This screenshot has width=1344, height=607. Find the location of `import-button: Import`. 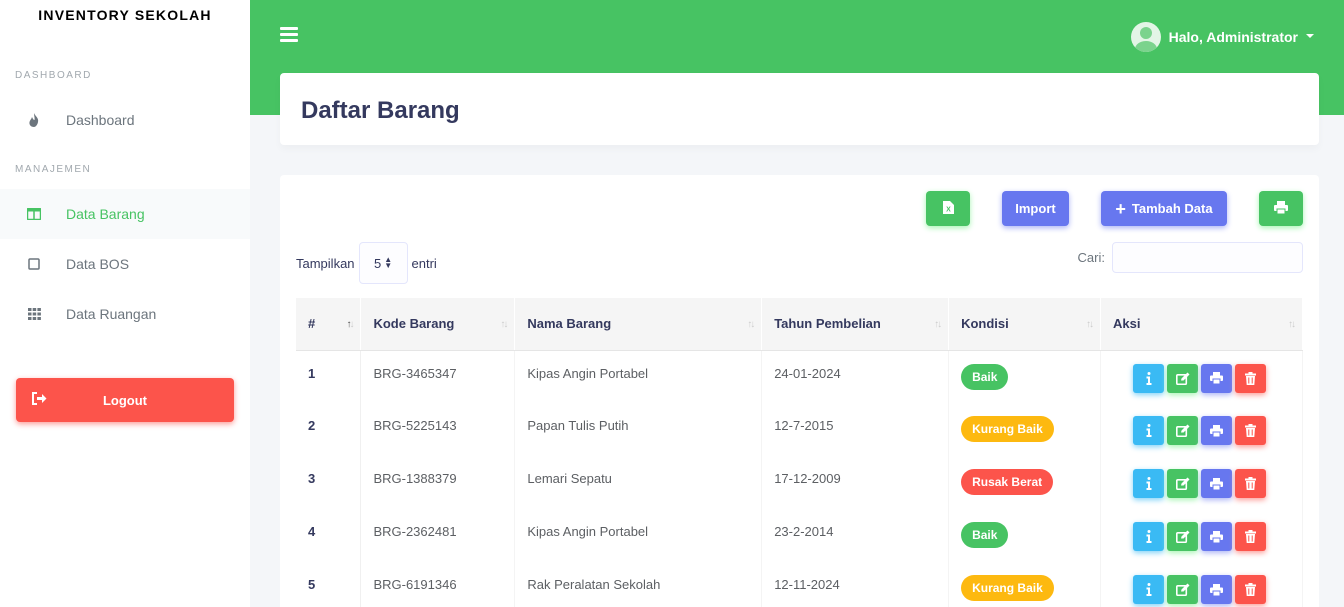

import-button: Import is located at coordinates (1035, 208).